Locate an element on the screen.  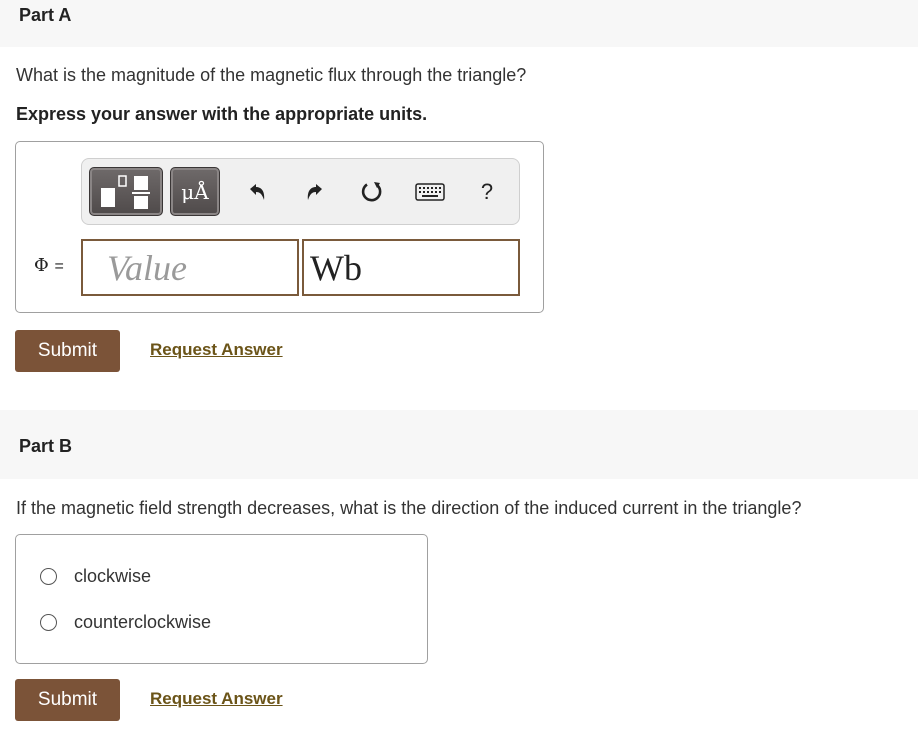
units-button: μÅ is located at coordinates (195, 191).